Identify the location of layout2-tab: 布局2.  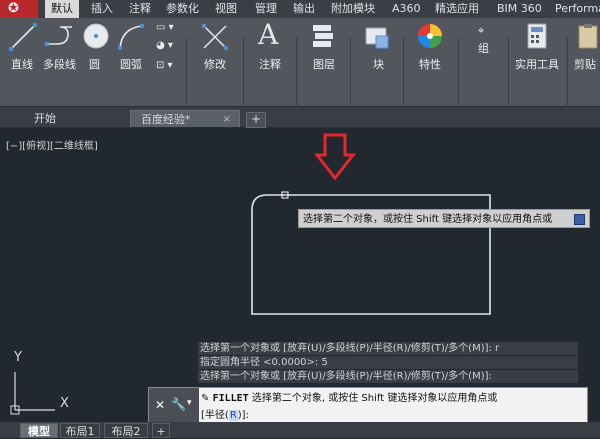
(126, 430).